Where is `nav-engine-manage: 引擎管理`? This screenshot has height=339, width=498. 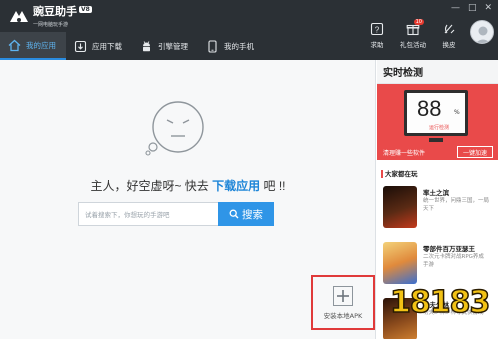
nav-engine-manage: 引擎管理 is located at coordinates (165, 46).